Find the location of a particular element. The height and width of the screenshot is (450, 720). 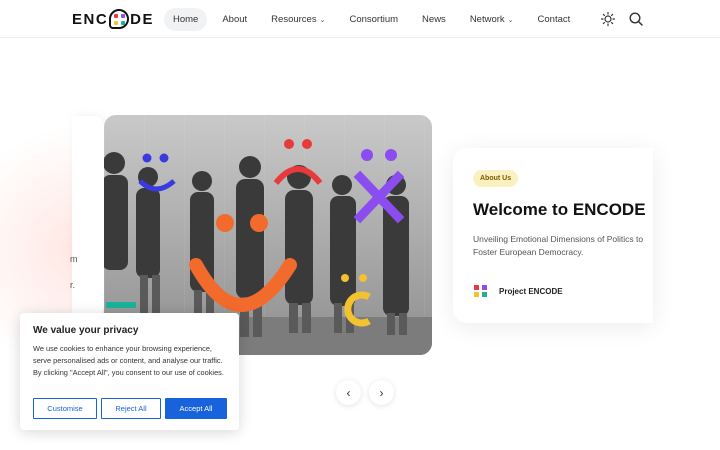

encode-logo: ENC DE is located at coordinates (113, 19).